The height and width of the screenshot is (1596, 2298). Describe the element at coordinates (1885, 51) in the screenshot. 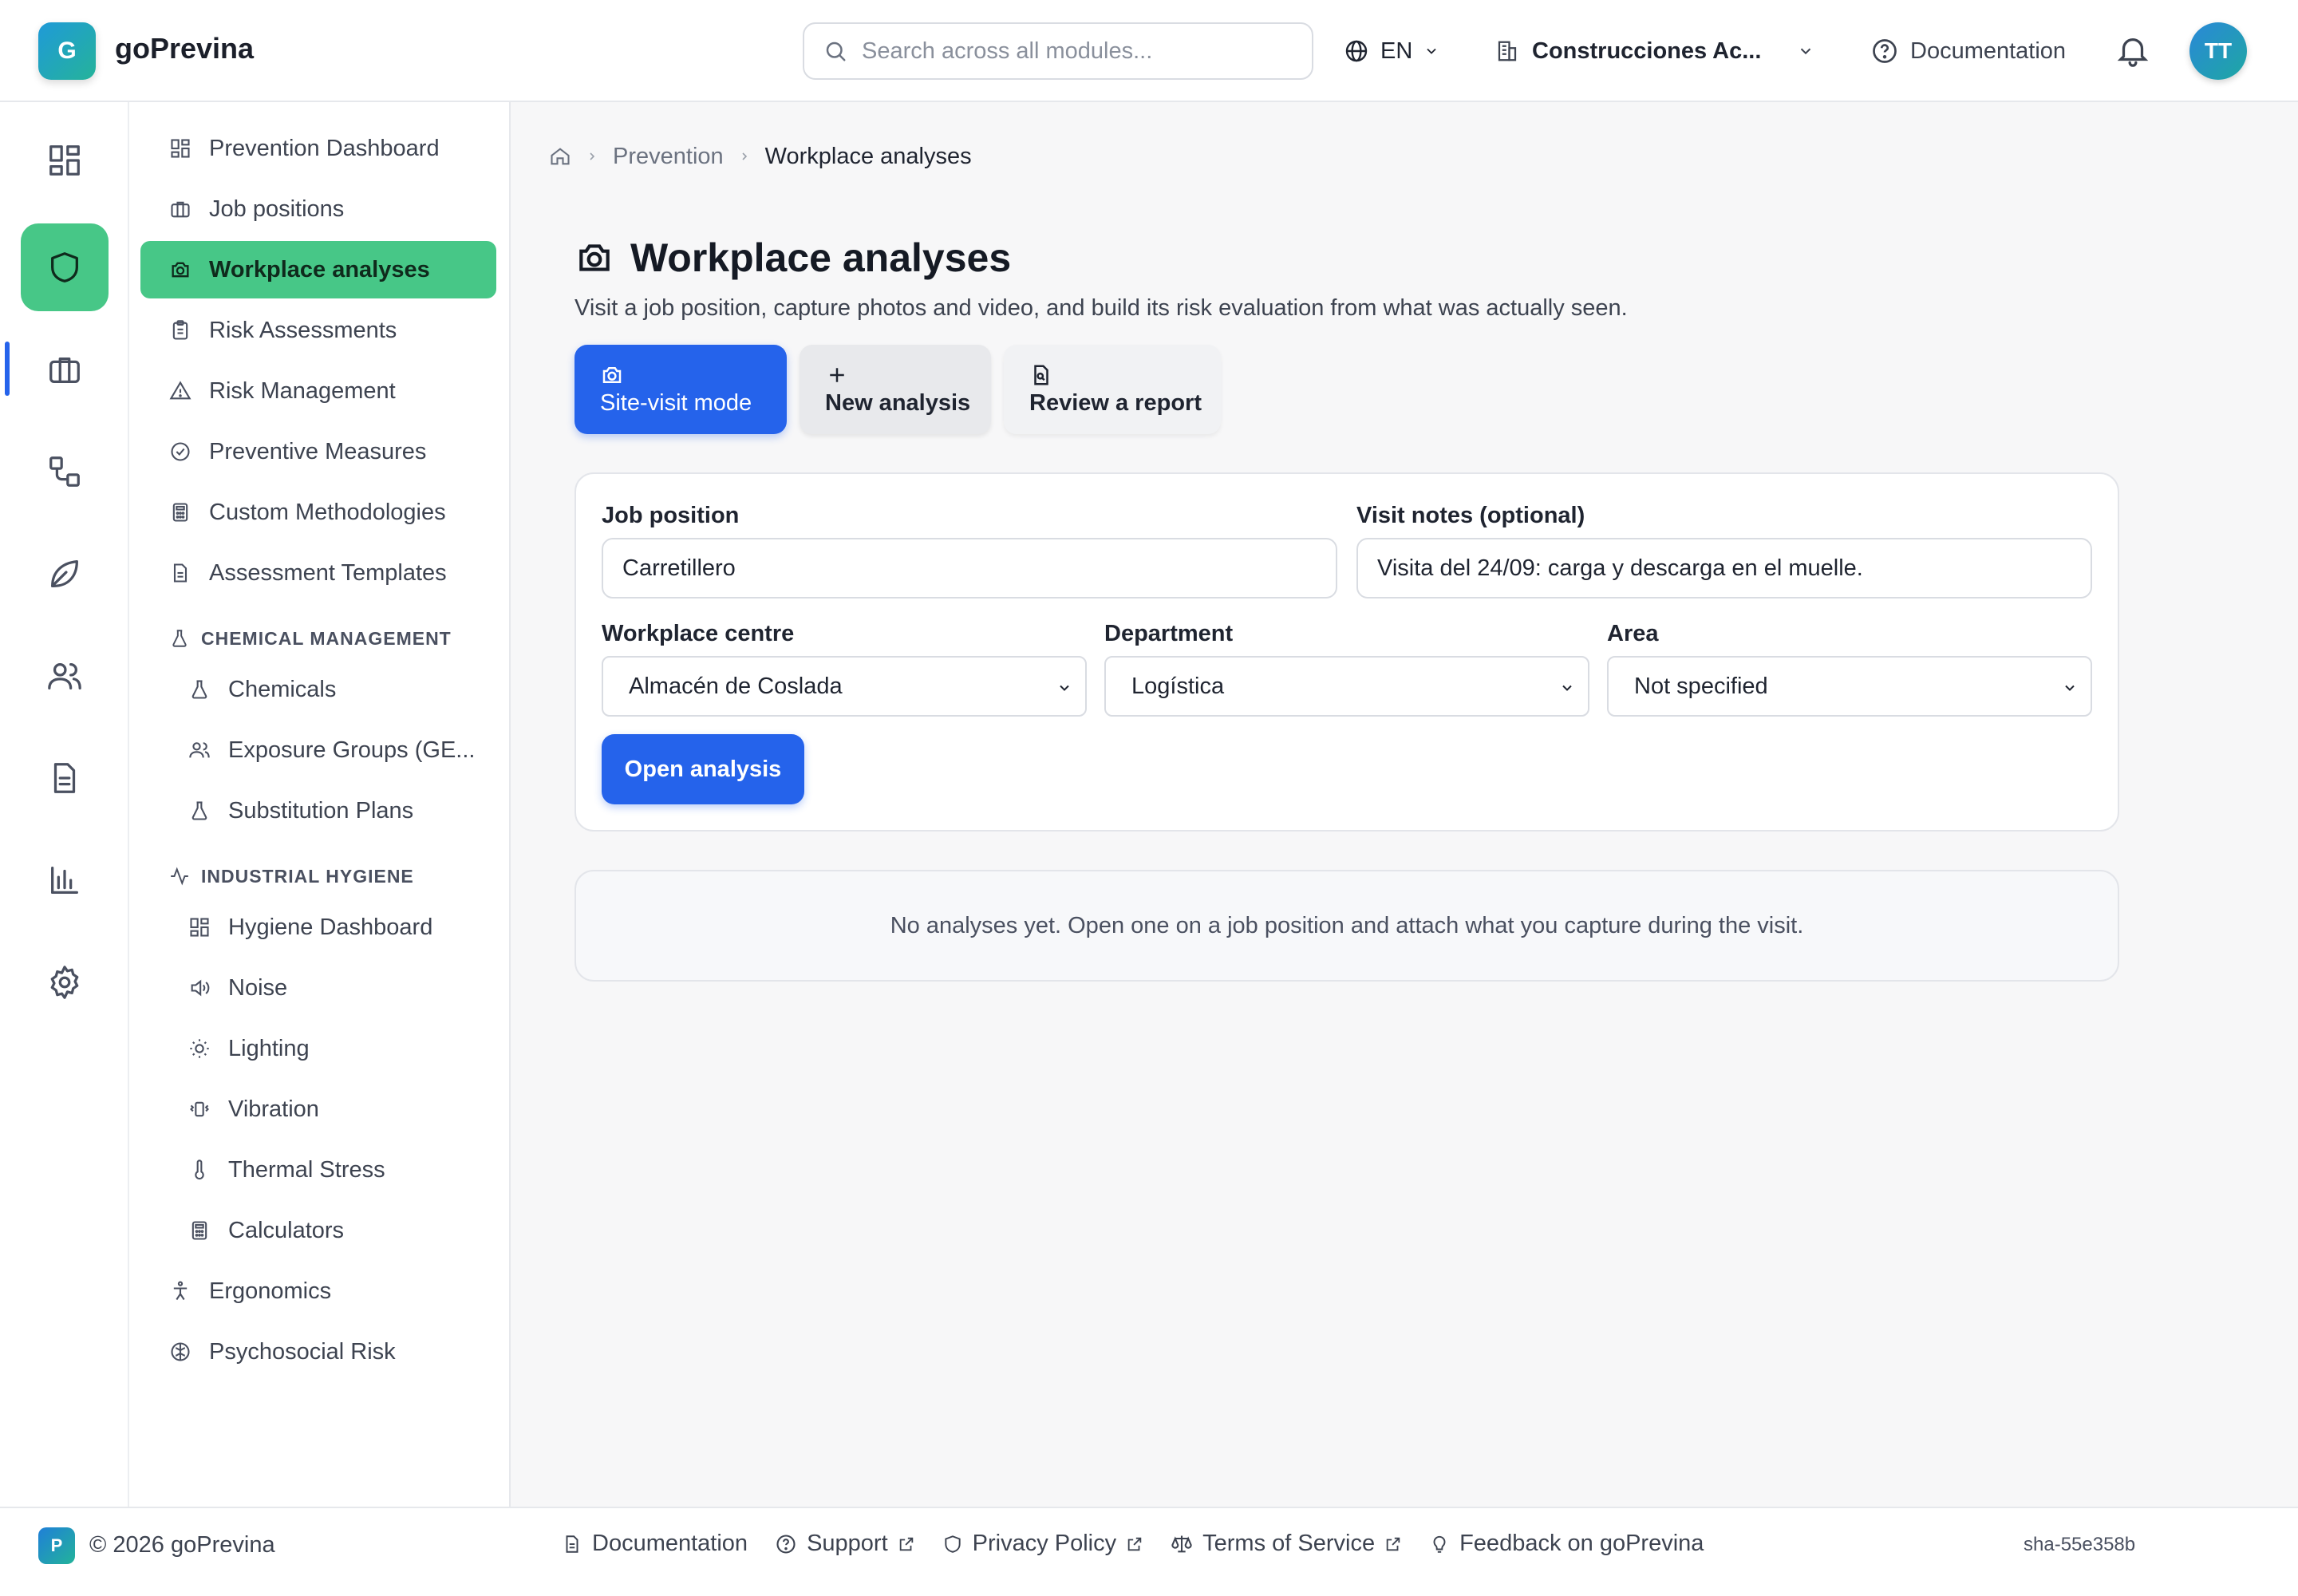

I see `help-circle-icon` at that location.